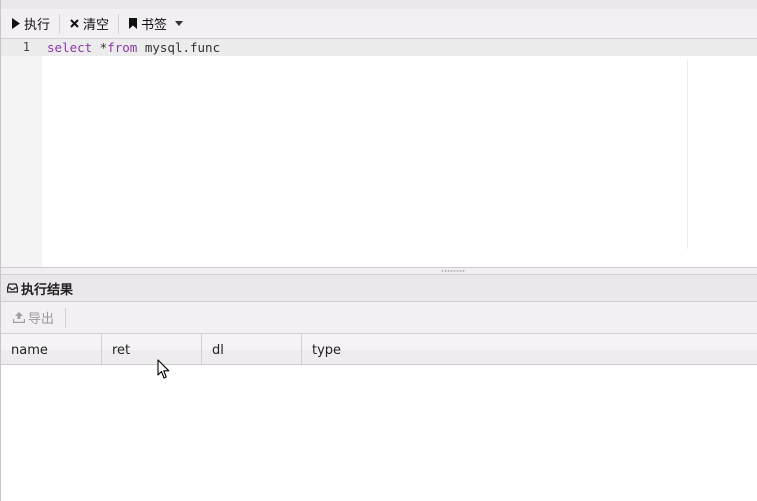 The width and height of the screenshot is (757, 501). What do you see at coordinates (154, 25) in the screenshot?
I see `bookmark-dropdown-label: 书签` at bounding box center [154, 25].